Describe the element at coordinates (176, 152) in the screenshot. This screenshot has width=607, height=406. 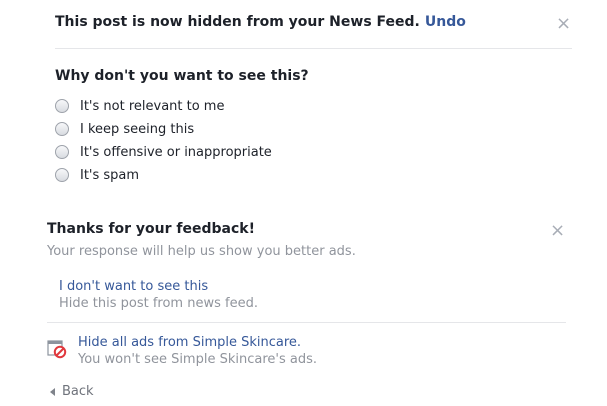
I see `survey-option-label: It's offensive or inappropriate` at that location.